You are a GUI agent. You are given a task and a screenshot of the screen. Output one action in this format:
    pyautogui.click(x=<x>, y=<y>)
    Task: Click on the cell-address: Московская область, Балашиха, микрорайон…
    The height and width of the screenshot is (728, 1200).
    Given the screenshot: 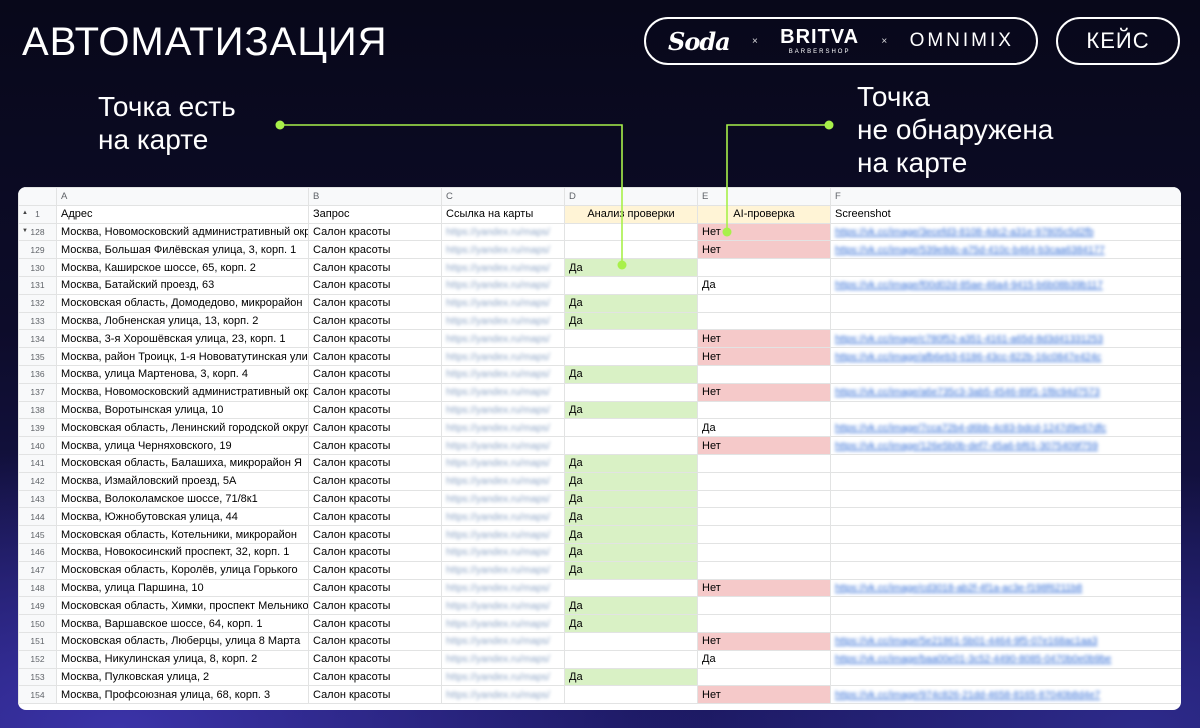 What is the action you would take?
    pyautogui.click(x=182, y=463)
    